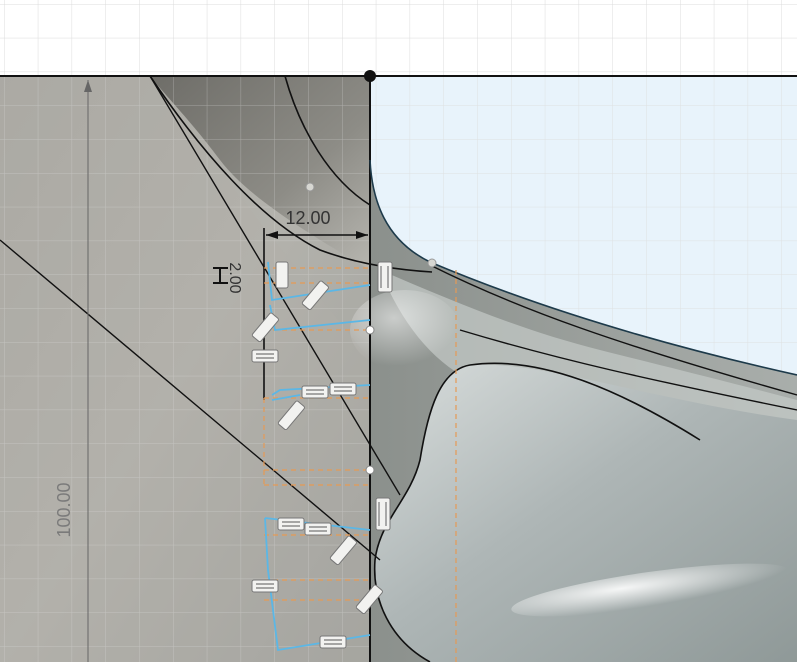 This screenshot has height=662, width=797. I want to click on width-dimension-label: 12.00, so click(307, 218).